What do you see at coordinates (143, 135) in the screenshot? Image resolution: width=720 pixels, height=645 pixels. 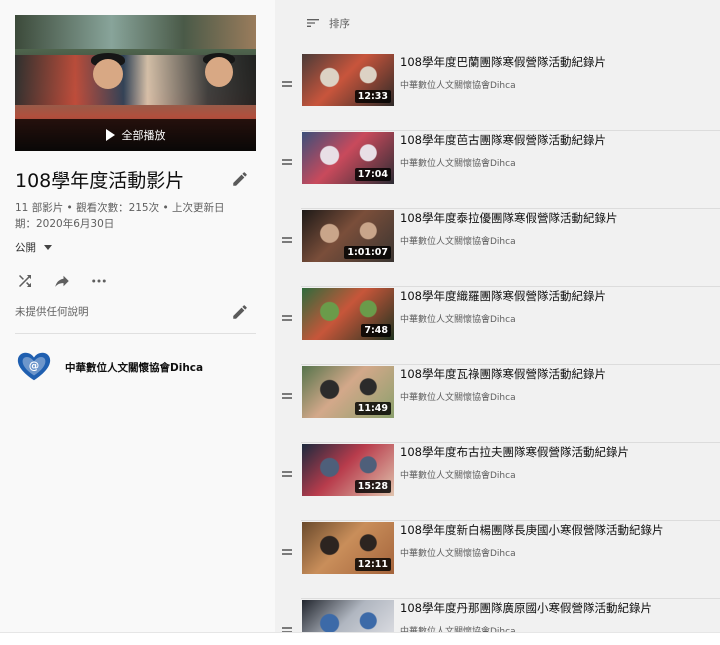 I see `play-all-label: 全部播放` at bounding box center [143, 135].